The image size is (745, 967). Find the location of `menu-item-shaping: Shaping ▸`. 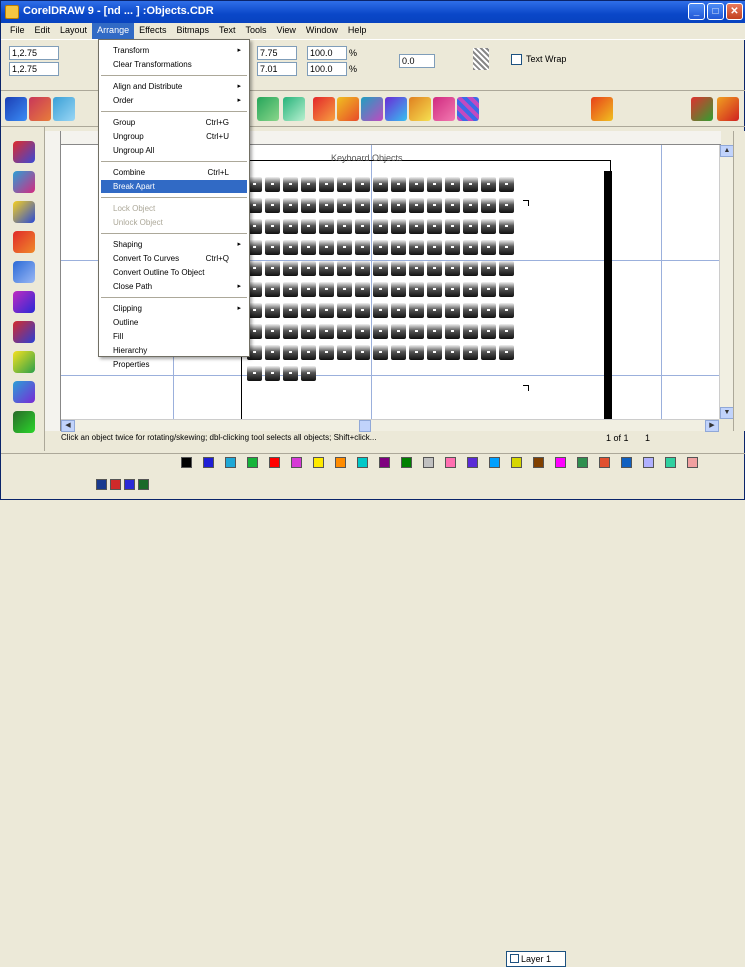

menu-item-shaping: Shaping ▸ is located at coordinates (174, 244).